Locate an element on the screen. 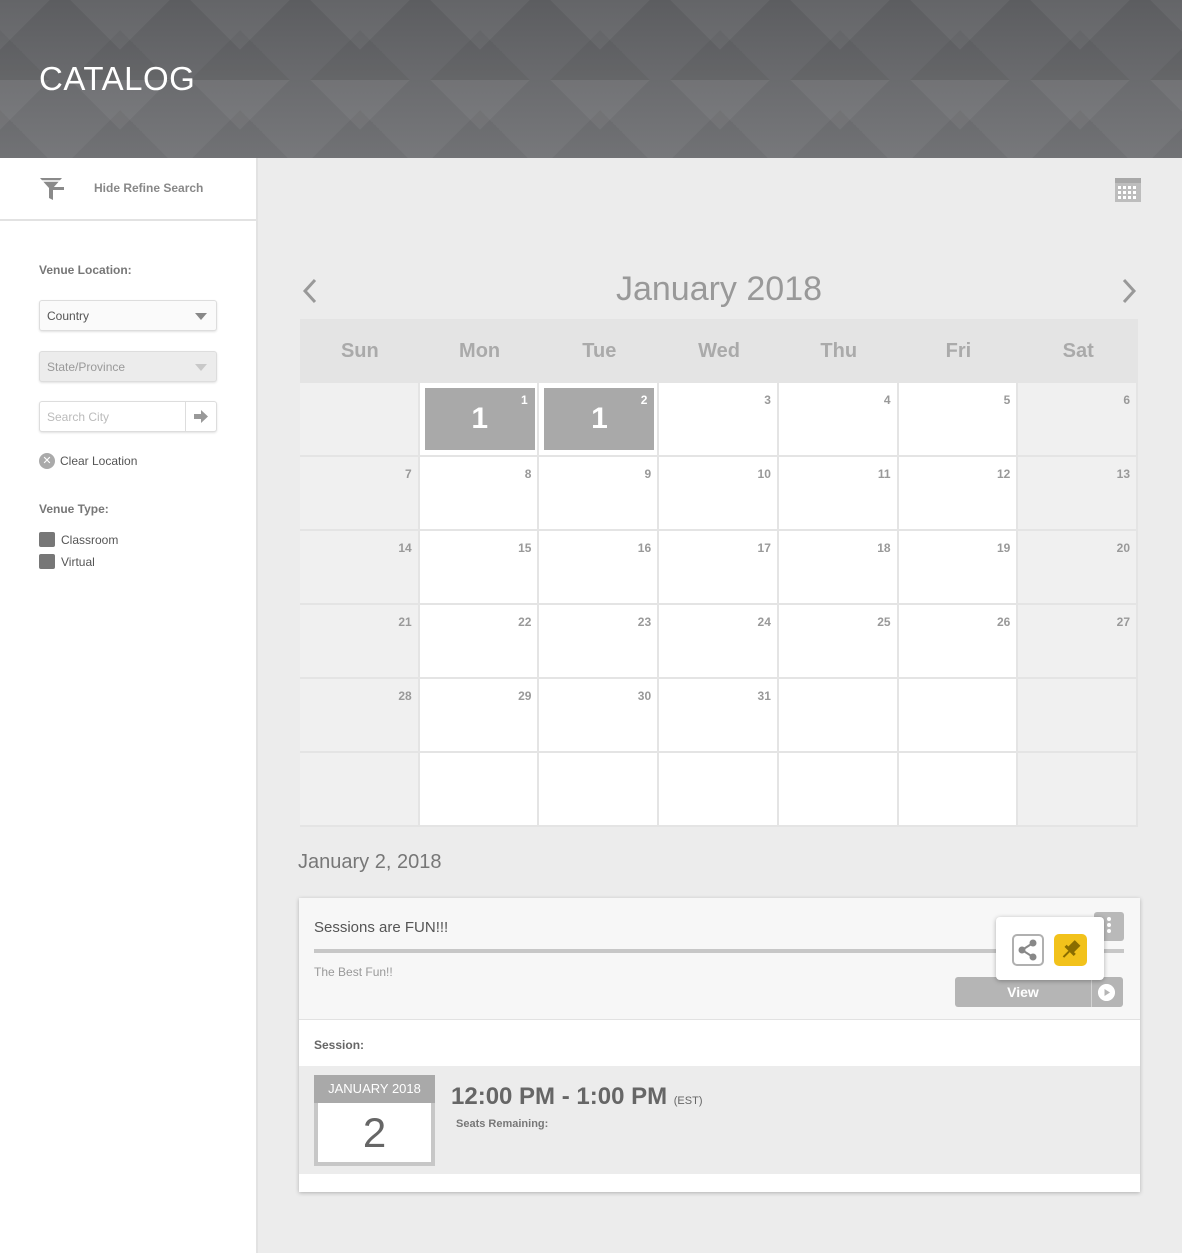 Image resolution: width=1182 pixels, height=1253 pixels. calendar-day-15: 15 is located at coordinates (479, 568).